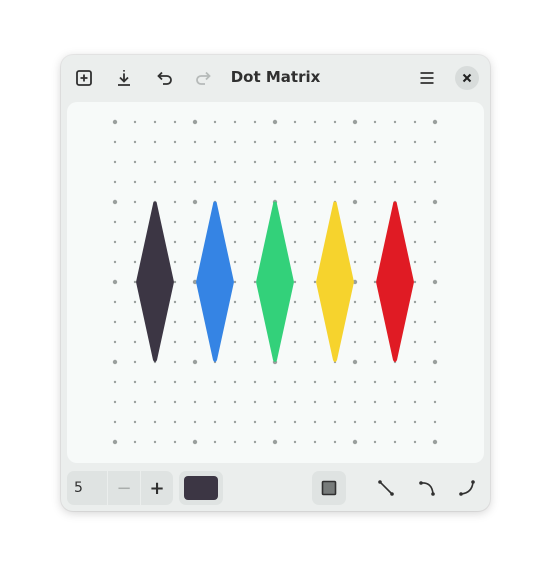  Describe the element at coordinates (156, 488) in the screenshot. I see `increase-width-button: +` at that location.